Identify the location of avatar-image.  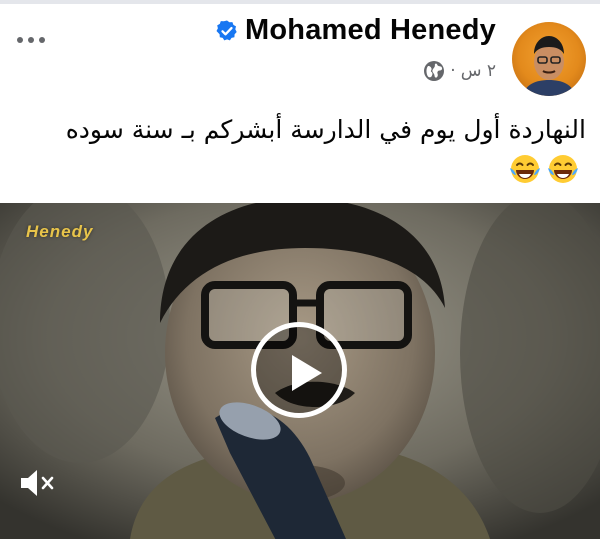
(549, 66).